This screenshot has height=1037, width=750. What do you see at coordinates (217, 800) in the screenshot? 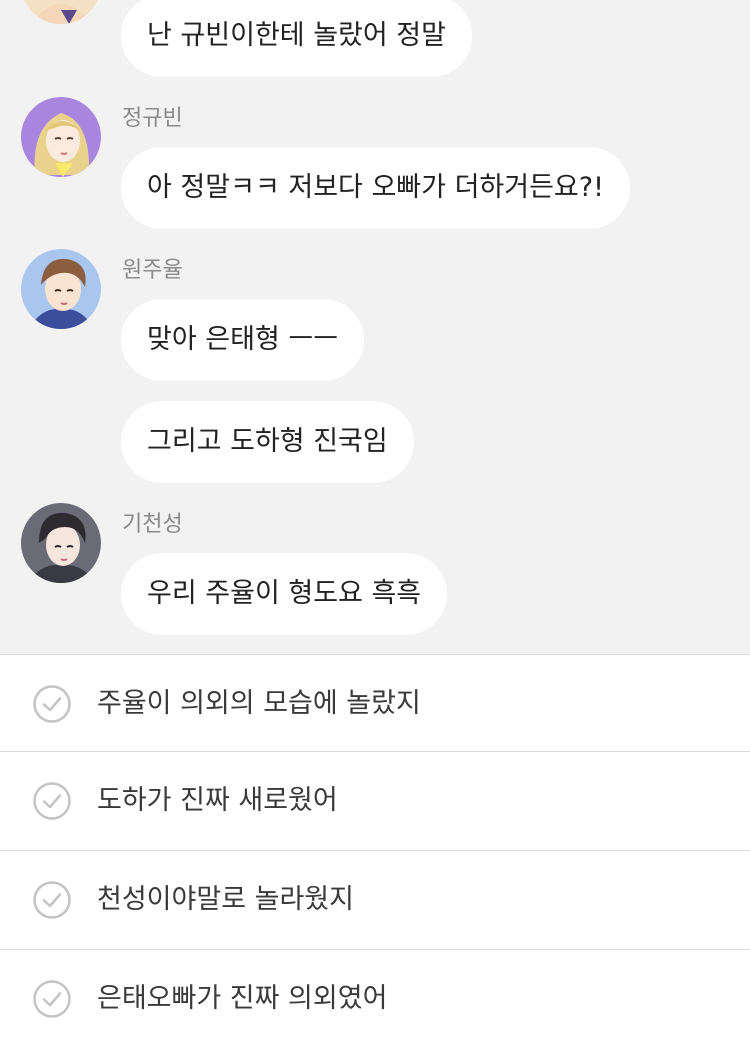
I see `choice-label: 도하가 진짜 새로웠어` at bounding box center [217, 800].